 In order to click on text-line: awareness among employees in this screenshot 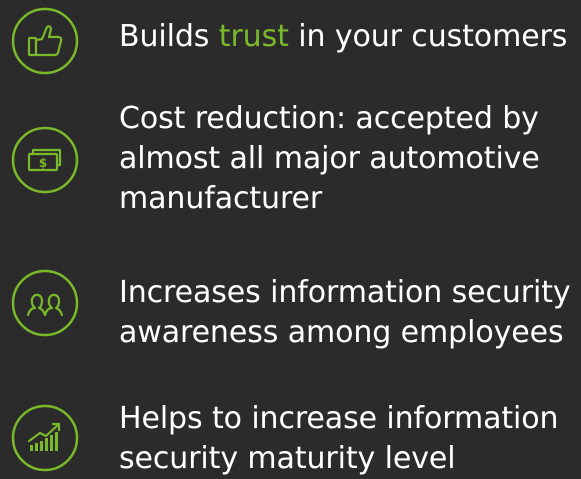, I will do `click(341, 332)`.